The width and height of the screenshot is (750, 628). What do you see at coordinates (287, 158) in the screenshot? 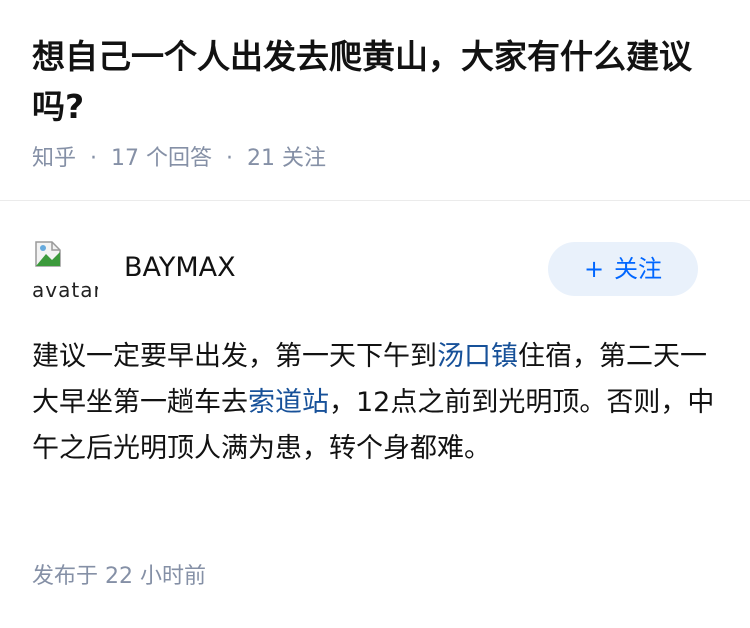
I see `follower-count: 21 关注` at bounding box center [287, 158].